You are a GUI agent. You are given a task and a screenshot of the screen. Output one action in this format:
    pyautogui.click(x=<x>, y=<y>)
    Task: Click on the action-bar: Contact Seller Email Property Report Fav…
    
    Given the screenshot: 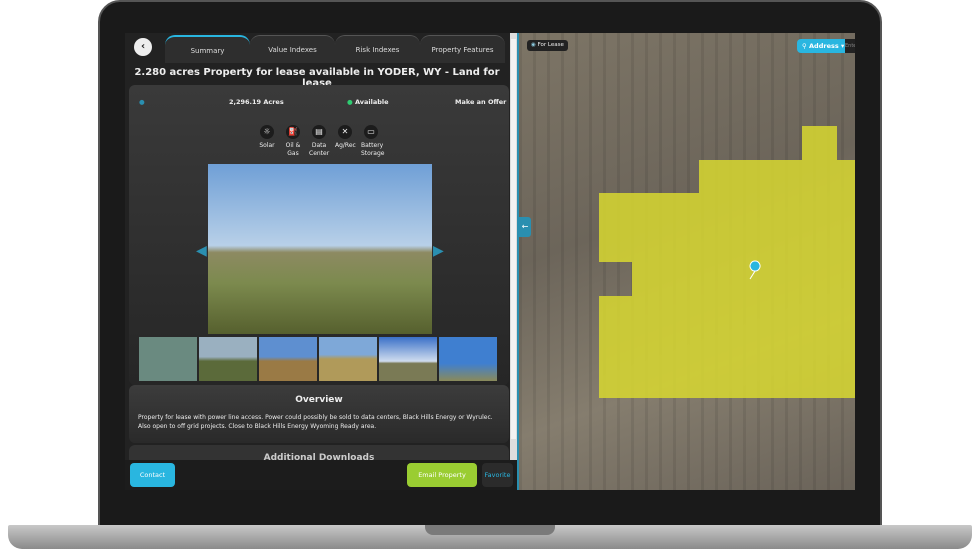 What is the action you would take?
    pyautogui.click(x=321, y=475)
    